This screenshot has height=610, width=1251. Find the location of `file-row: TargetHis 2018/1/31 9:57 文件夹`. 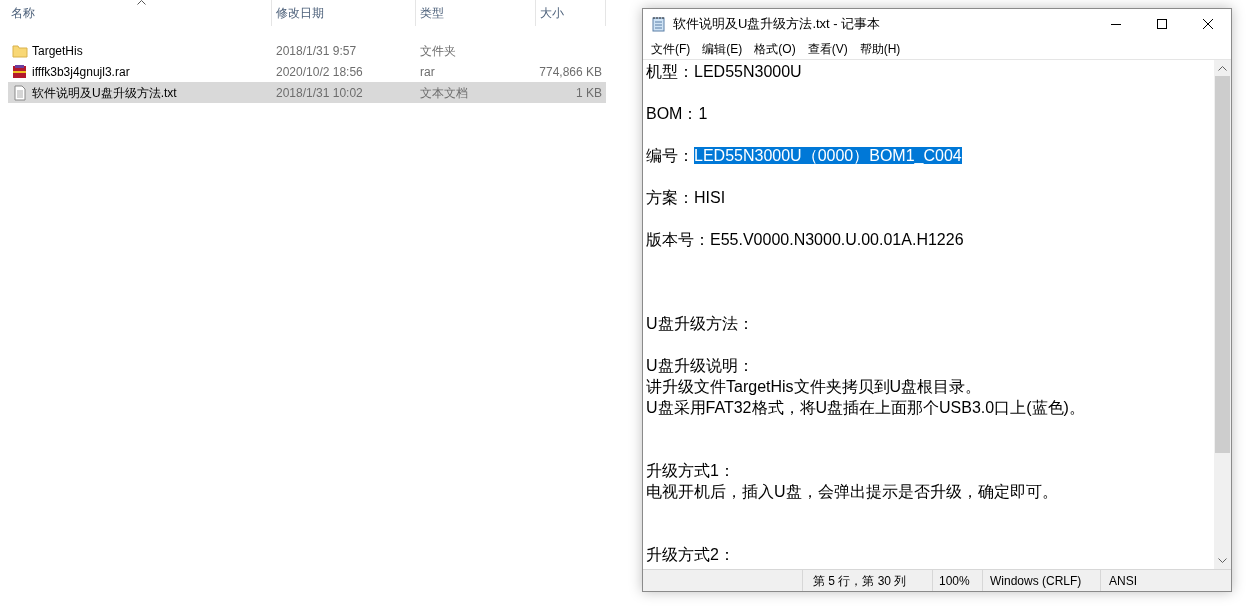

file-row: TargetHis 2018/1/31 9:57 文件夹 is located at coordinates (307, 50).